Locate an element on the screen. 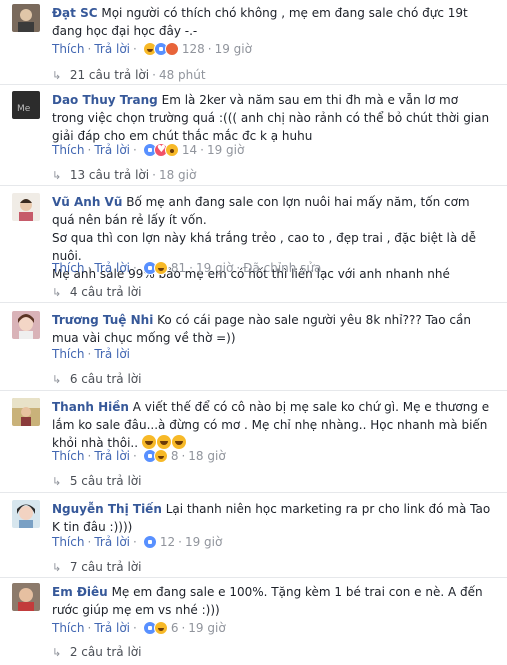 The width and height of the screenshot is (507, 665). view-replies: ↳ 2 câu trả lời is located at coordinates (96, 652).